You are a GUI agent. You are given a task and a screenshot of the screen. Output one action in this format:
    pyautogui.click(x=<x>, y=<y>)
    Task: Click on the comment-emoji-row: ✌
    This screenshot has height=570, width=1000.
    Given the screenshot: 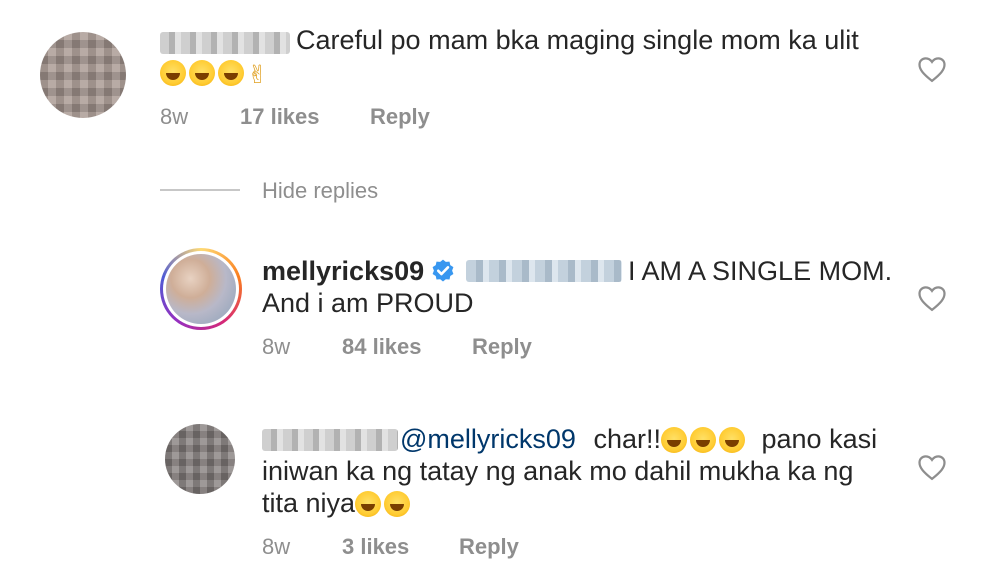 What is the action you would take?
    pyautogui.click(x=214, y=75)
    